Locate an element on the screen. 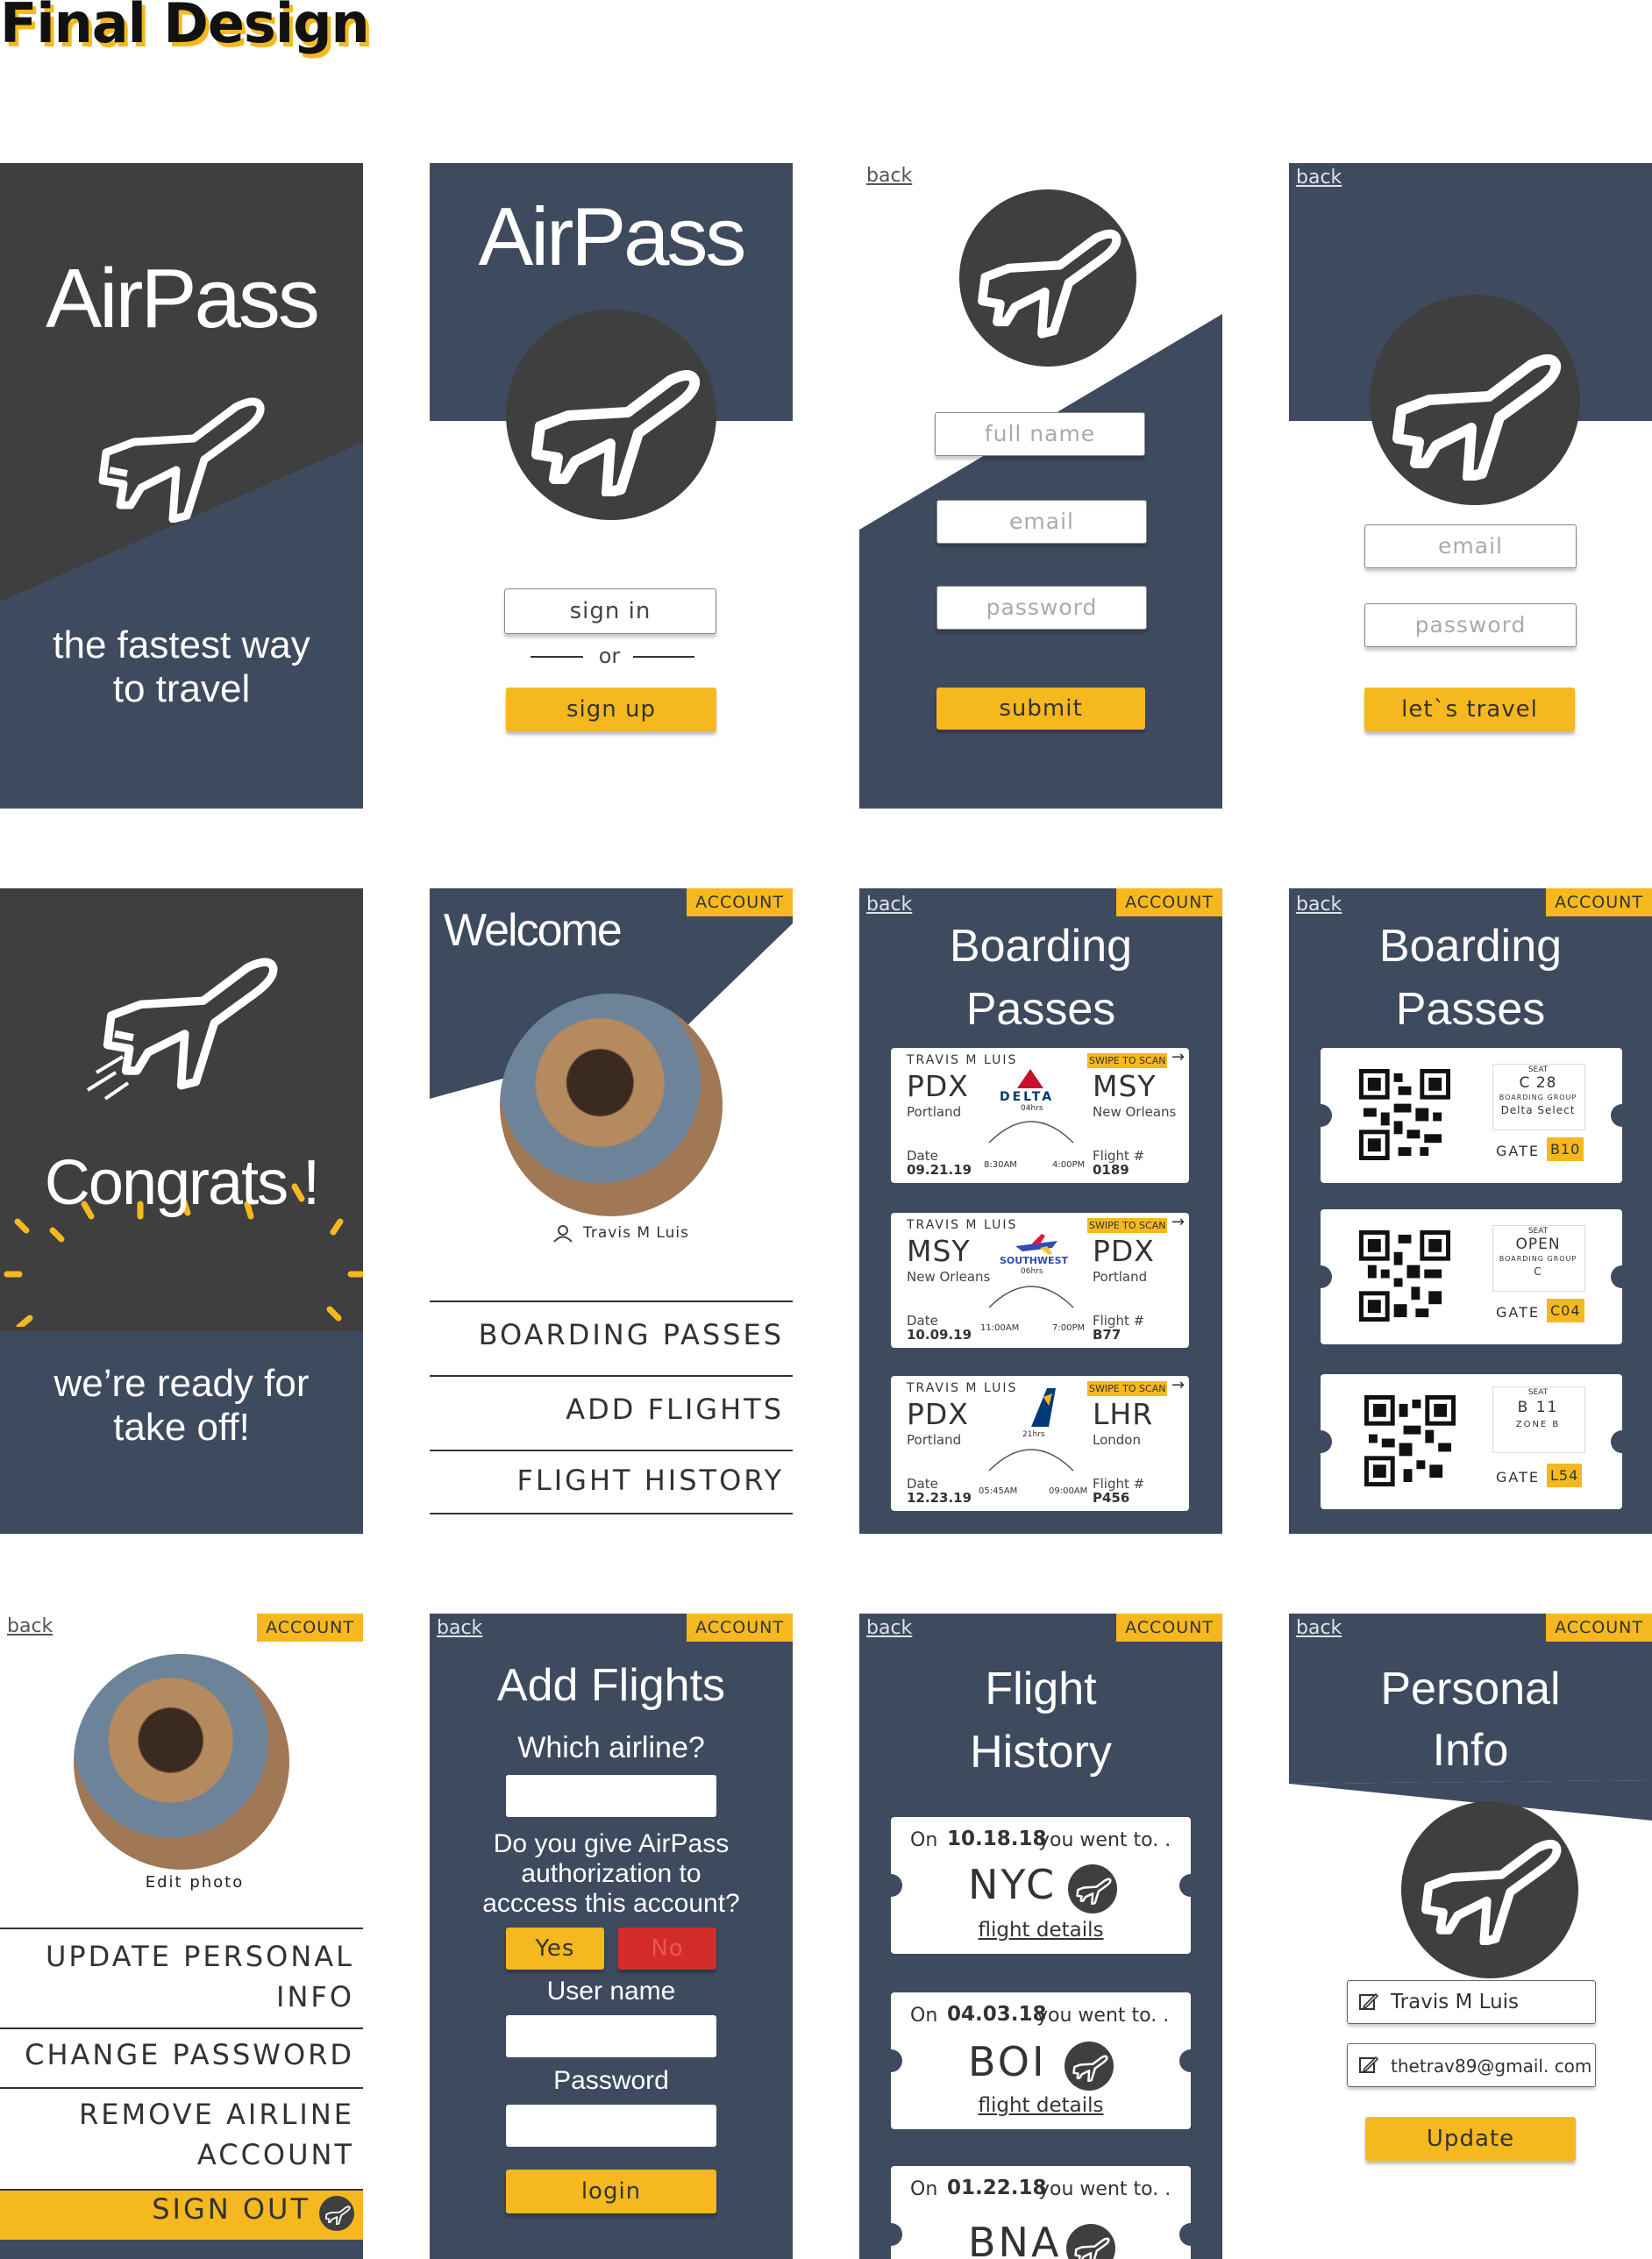 The image size is (1652, 2259). zone-label: ZONE B is located at coordinates (1538, 1424).